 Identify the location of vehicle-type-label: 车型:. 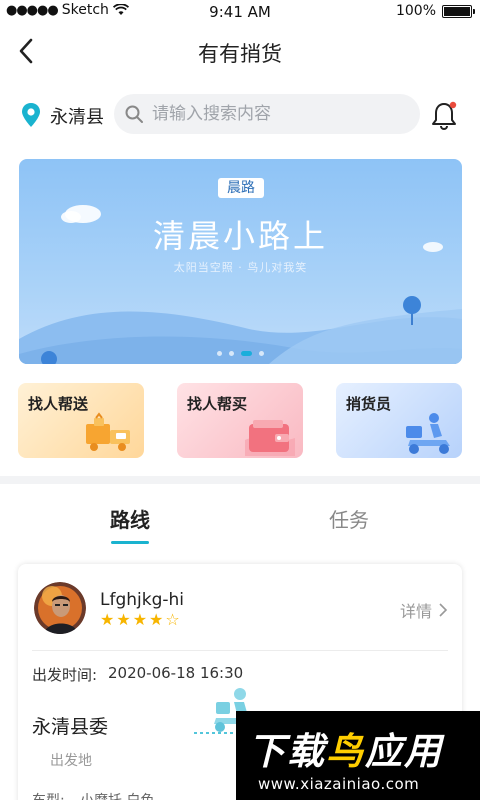
(48, 795).